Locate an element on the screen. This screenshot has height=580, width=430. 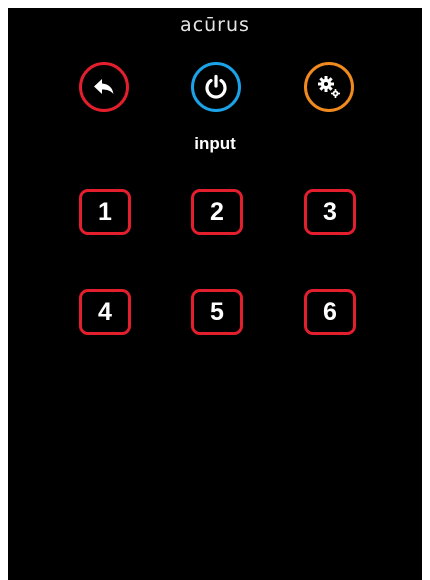
input-1-button: 1 is located at coordinates (105, 212).